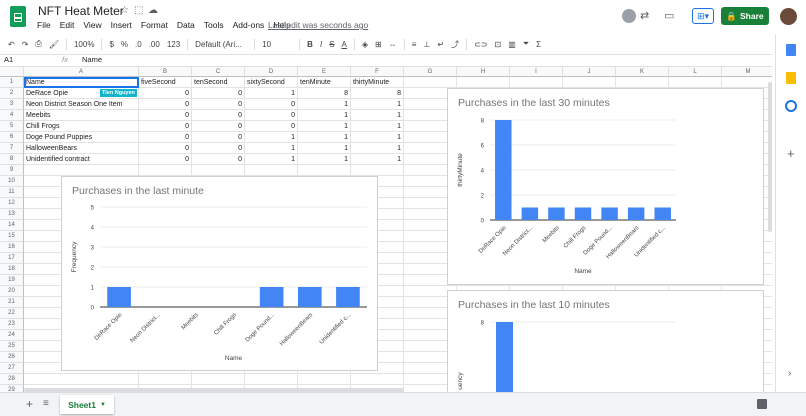 The image size is (806, 416). Describe the element at coordinates (87, 404) in the screenshot. I see `sheet-tab: Sheet1 ▼` at that location.